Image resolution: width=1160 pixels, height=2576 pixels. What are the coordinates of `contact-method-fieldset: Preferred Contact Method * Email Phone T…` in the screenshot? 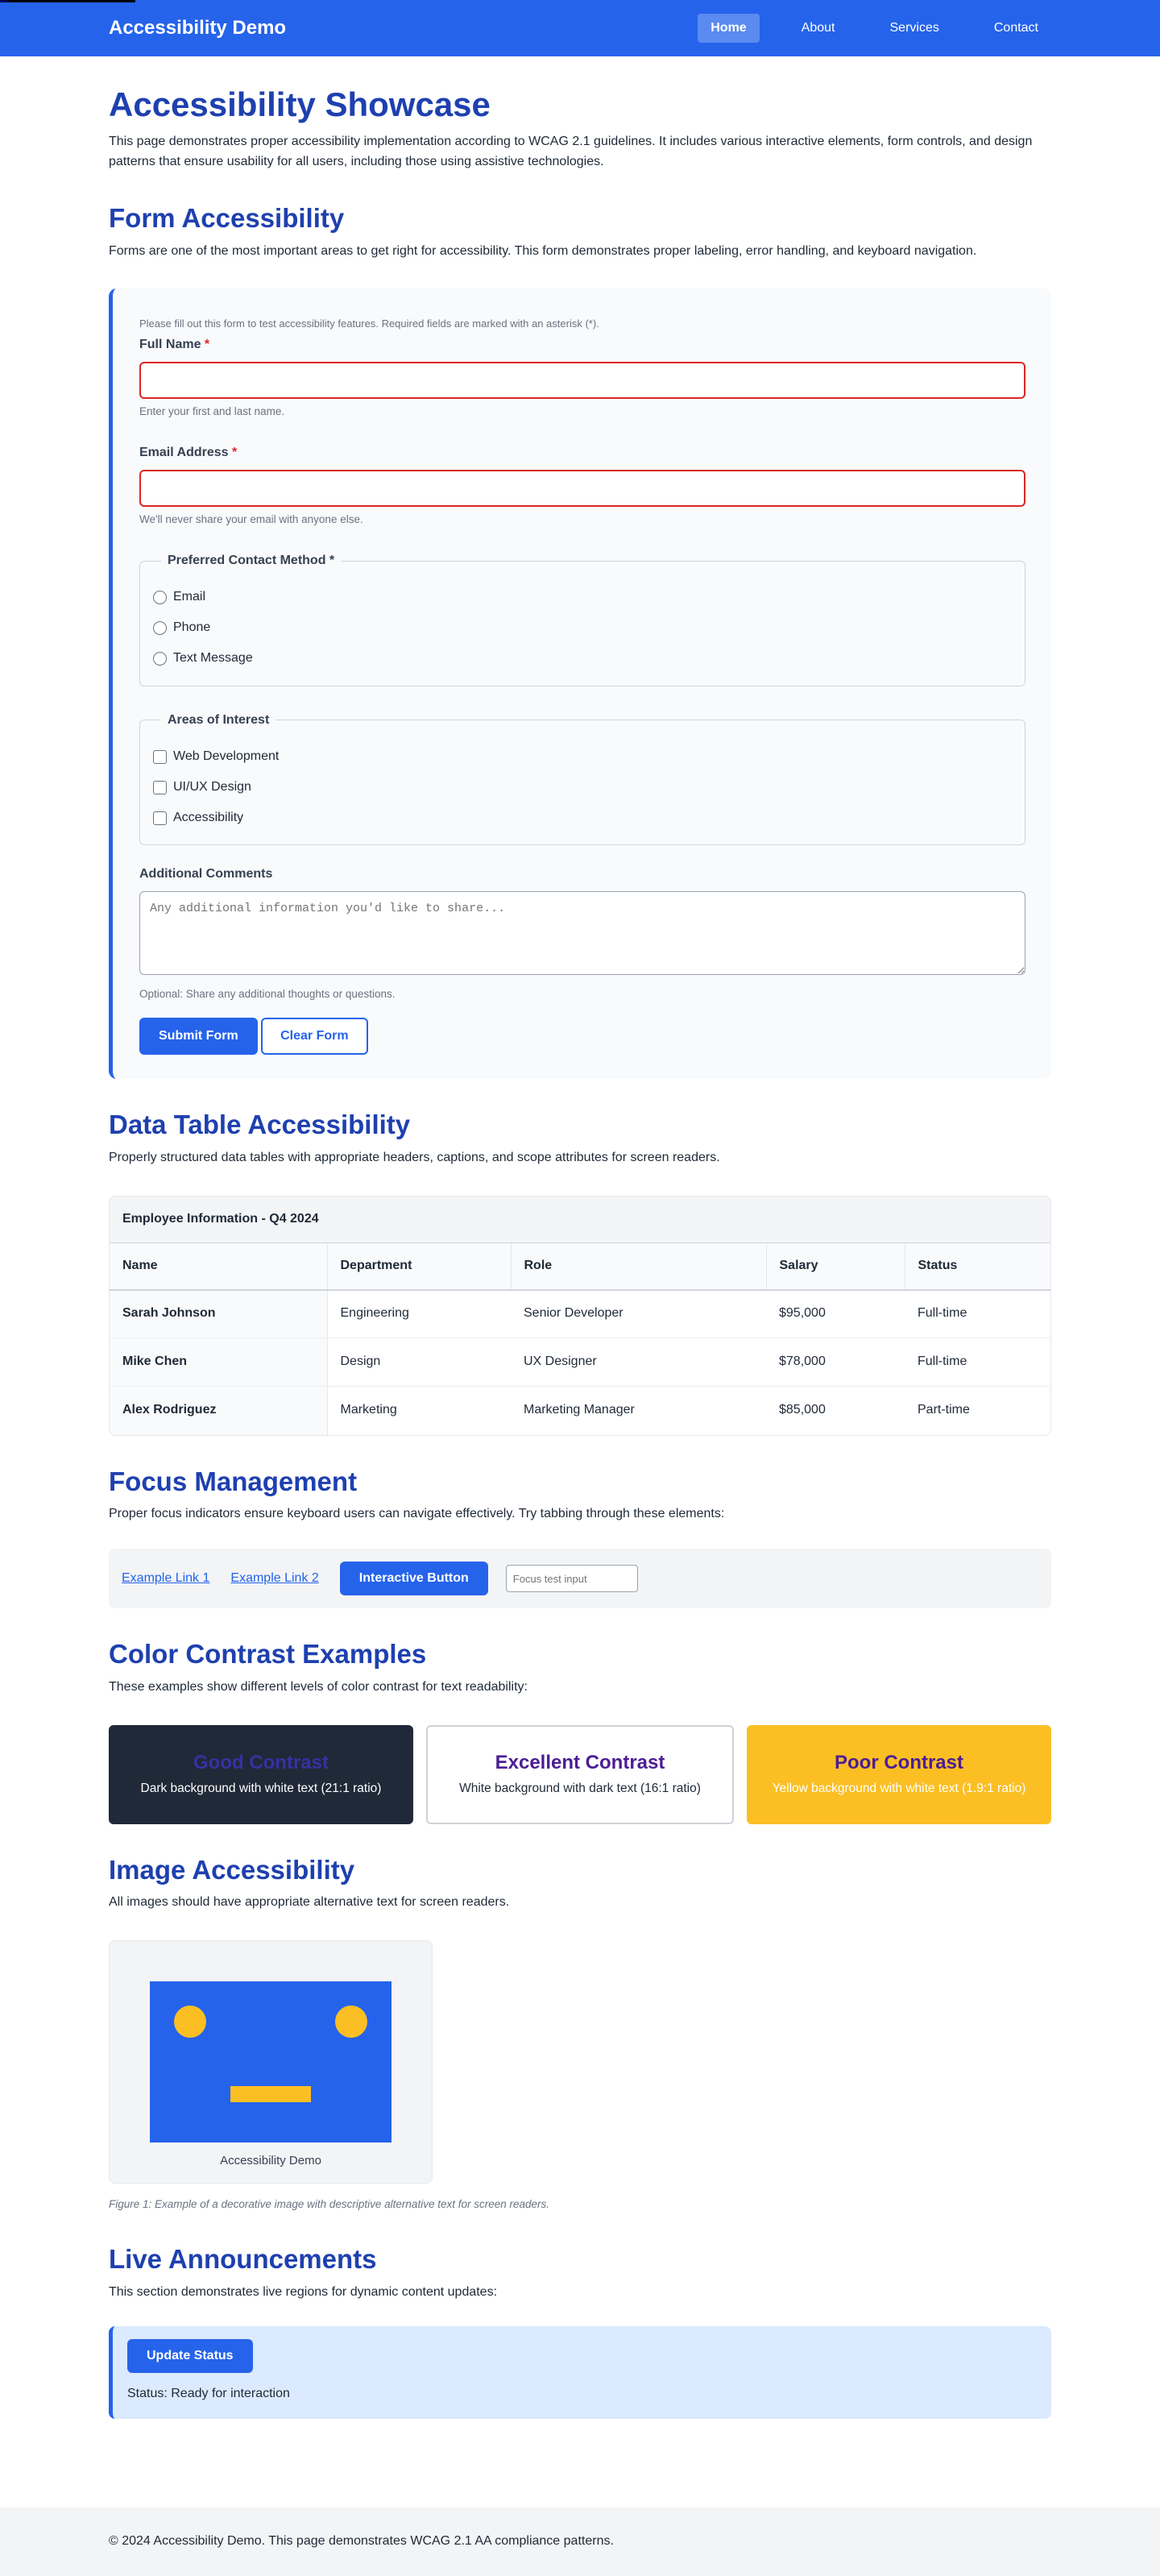 It's located at (582, 618).